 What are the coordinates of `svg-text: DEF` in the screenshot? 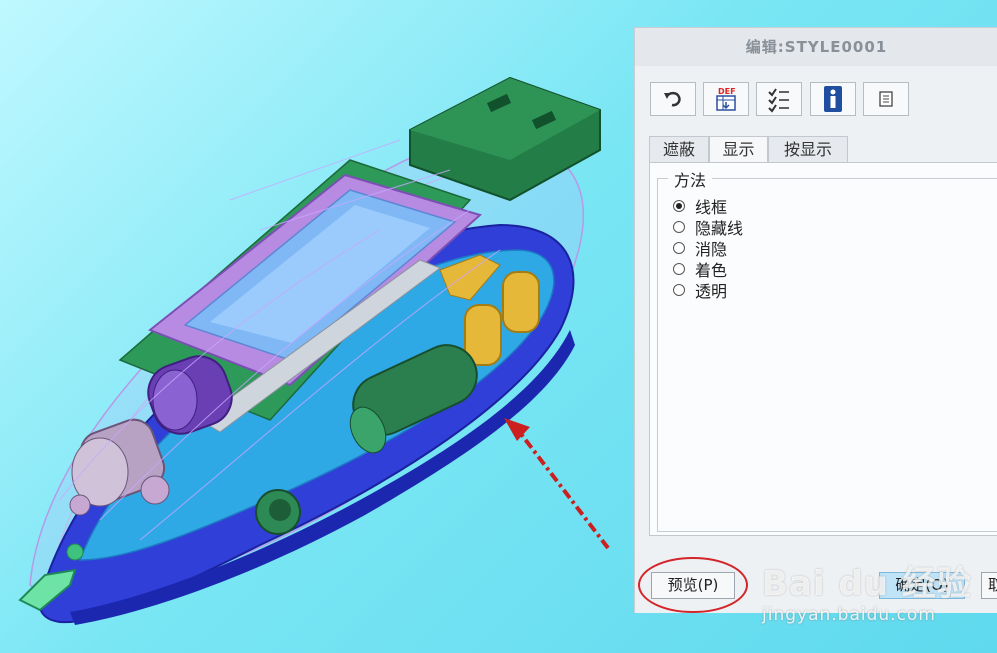 It's located at (727, 91).